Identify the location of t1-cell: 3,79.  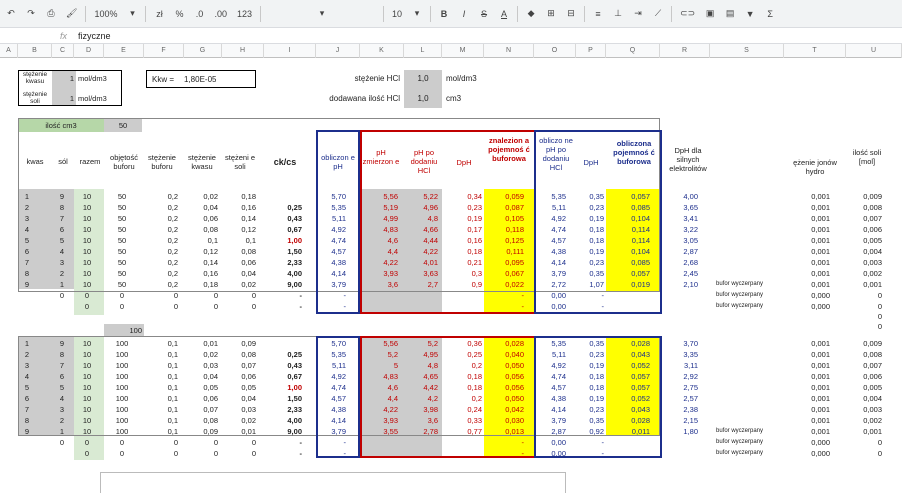
(331, 284).